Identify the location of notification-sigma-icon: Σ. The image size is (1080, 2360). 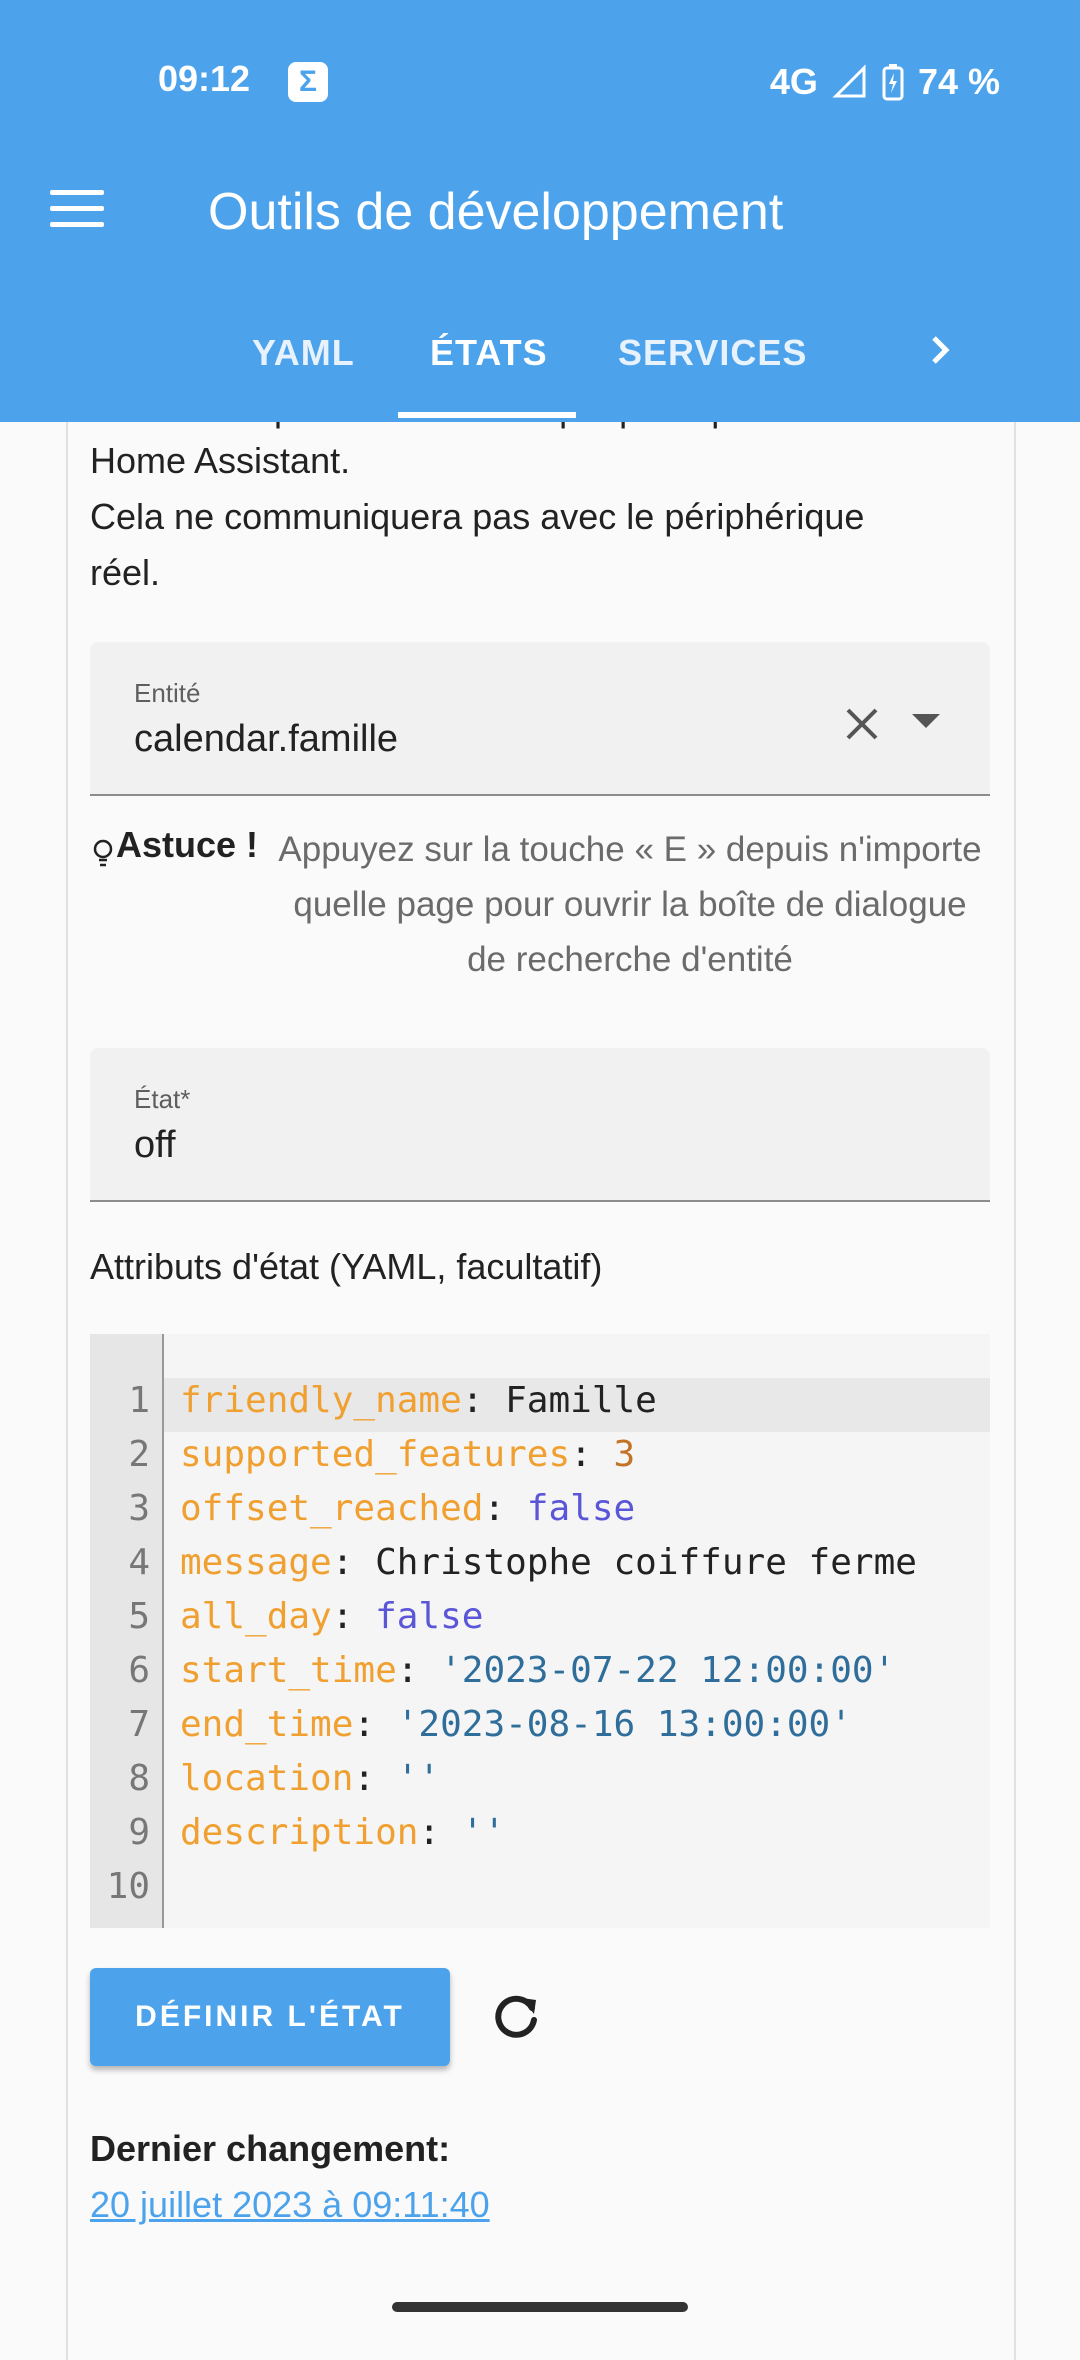
(308, 82).